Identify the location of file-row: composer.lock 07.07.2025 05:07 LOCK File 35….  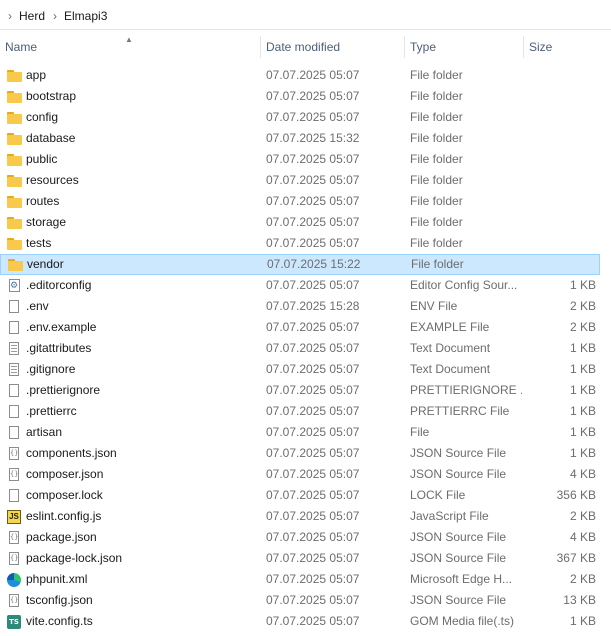
(300, 495).